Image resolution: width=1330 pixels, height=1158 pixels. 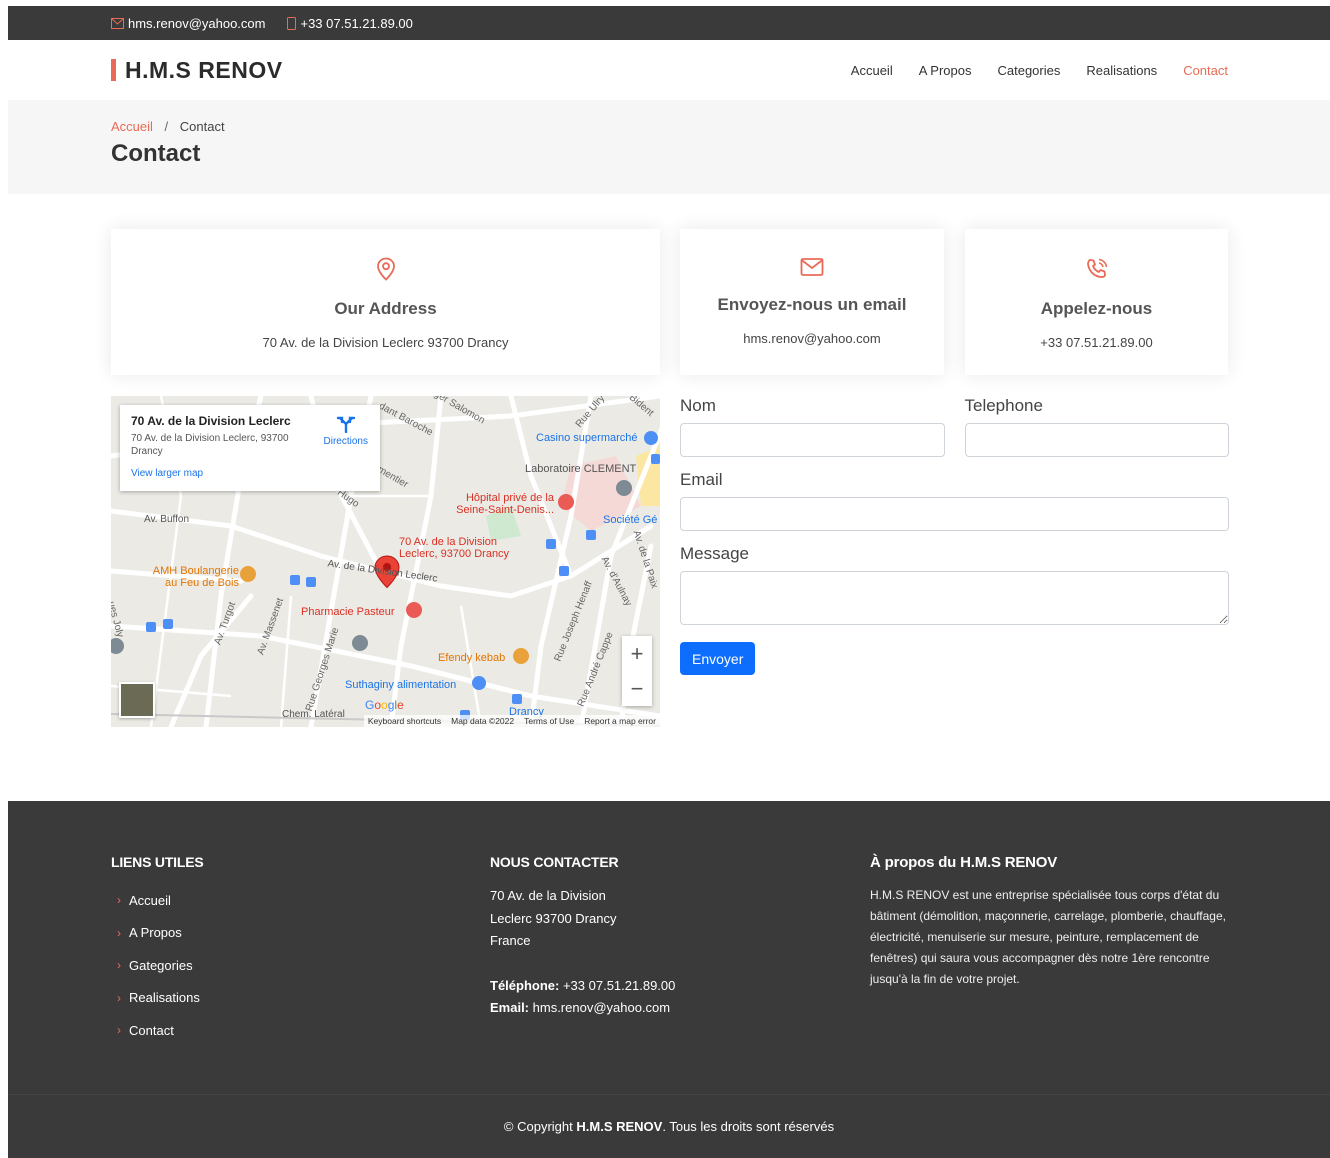 What do you see at coordinates (161, 965) in the screenshot?
I see `footer-link-text: Gategories` at bounding box center [161, 965].